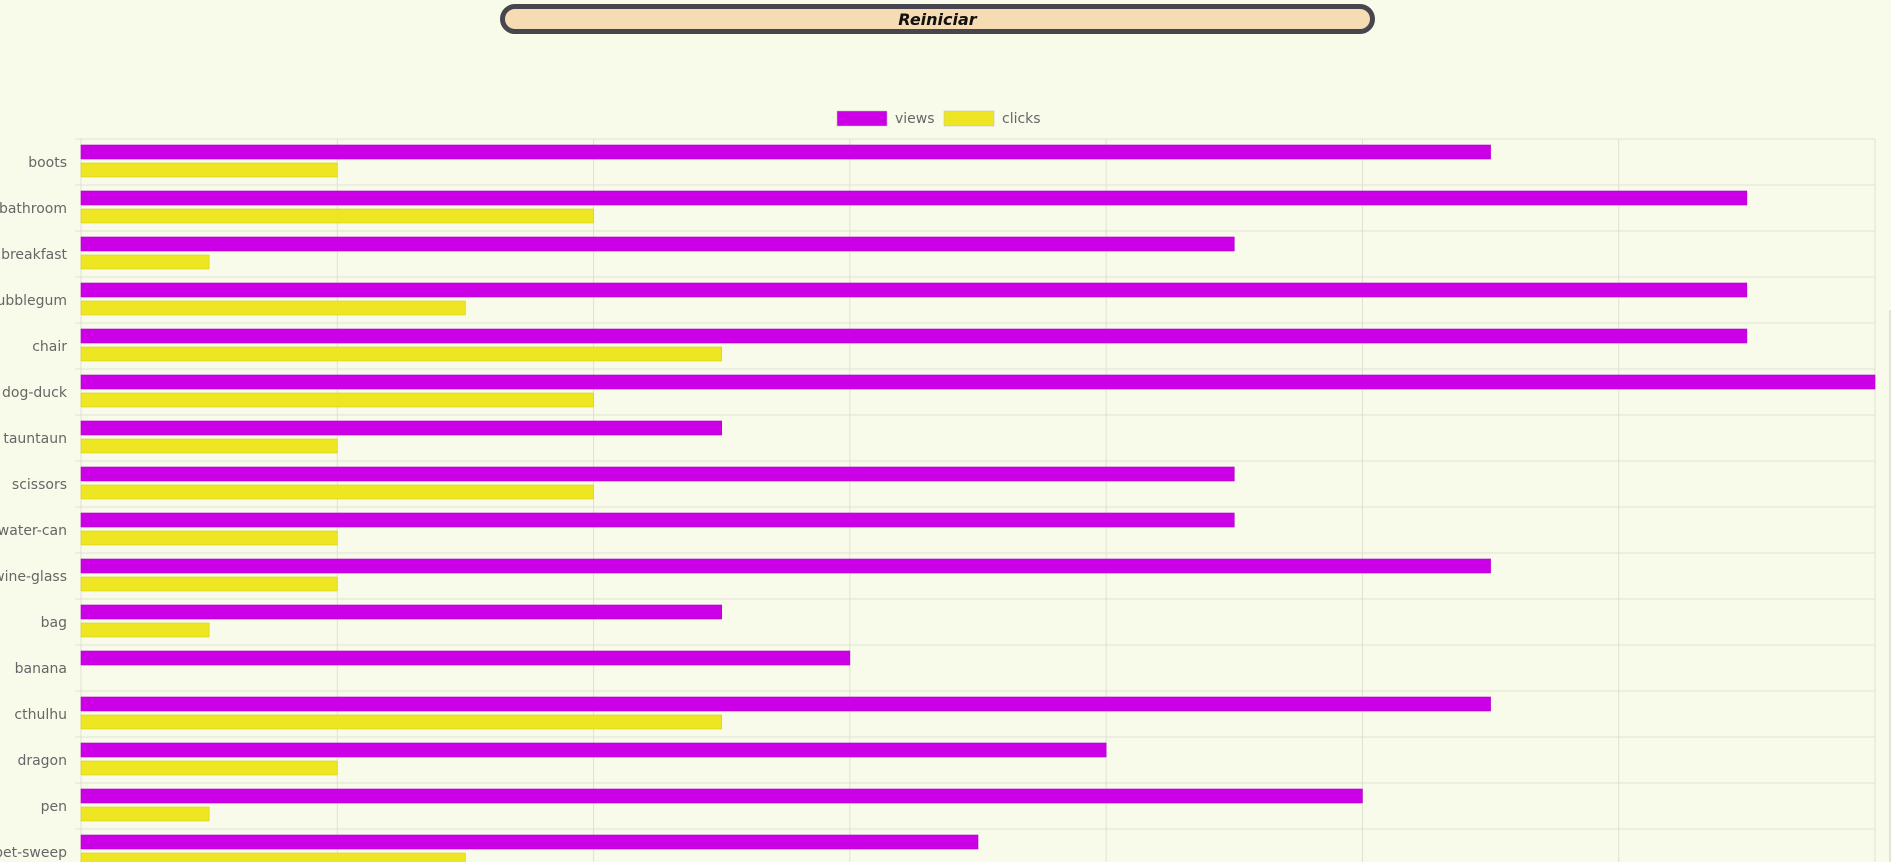  What do you see at coordinates (42, 761) in the screenshot?
I see `y-tick-label-dragon: dragon` at bounding box center [42, 761].